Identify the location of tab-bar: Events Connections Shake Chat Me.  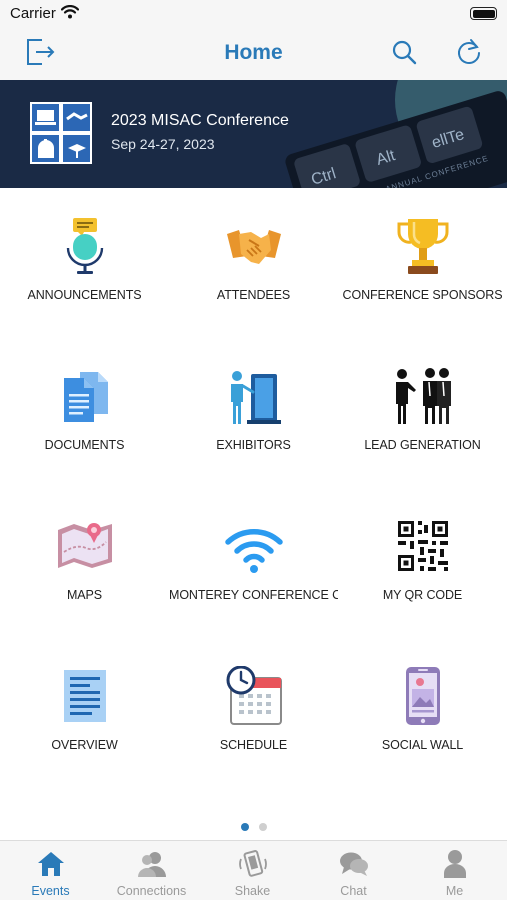
(253, 870).